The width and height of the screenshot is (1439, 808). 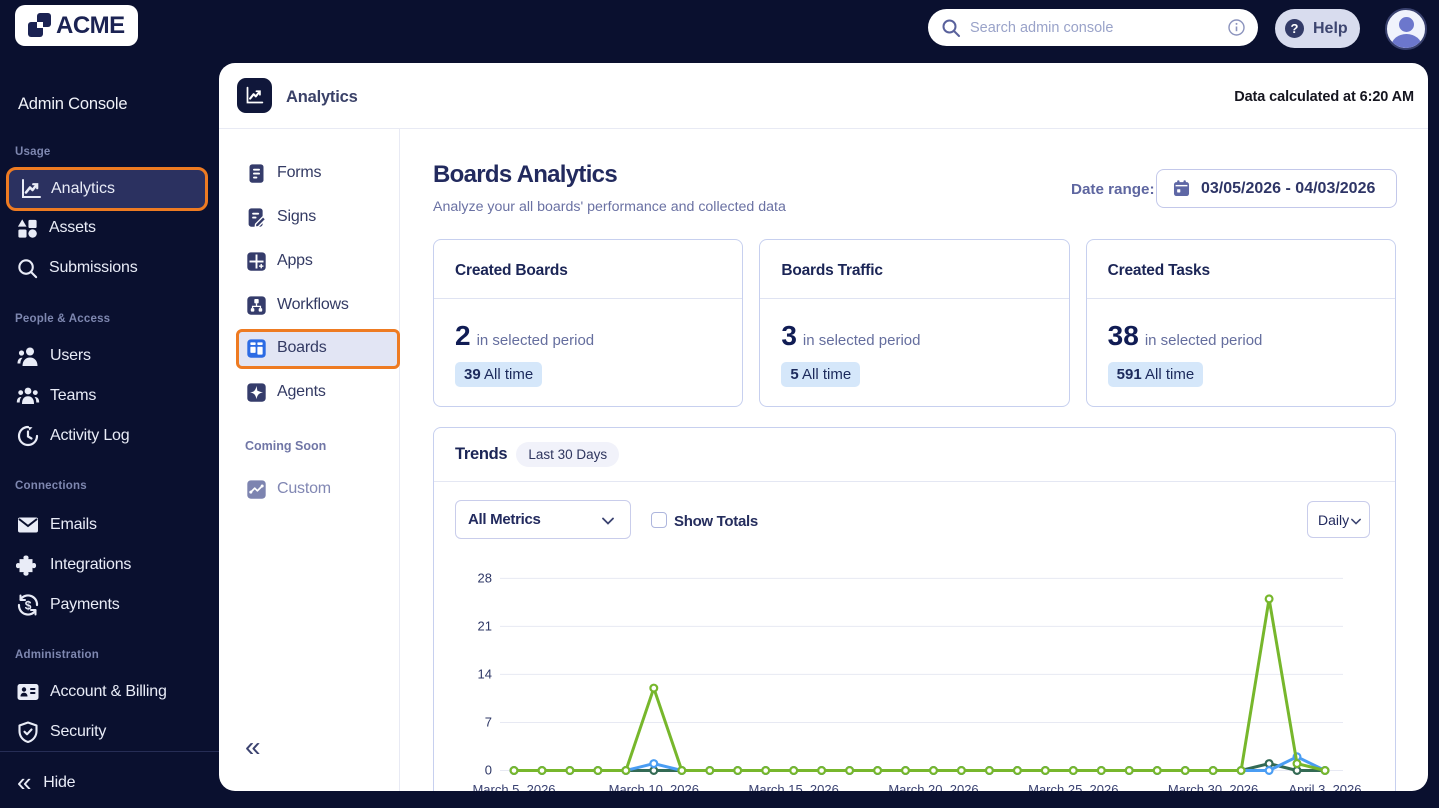 What do you see at coordinates (794, 786) in the screenshot?
I see `svg-text: March 15, 2026` at bounding box center [794, 786].